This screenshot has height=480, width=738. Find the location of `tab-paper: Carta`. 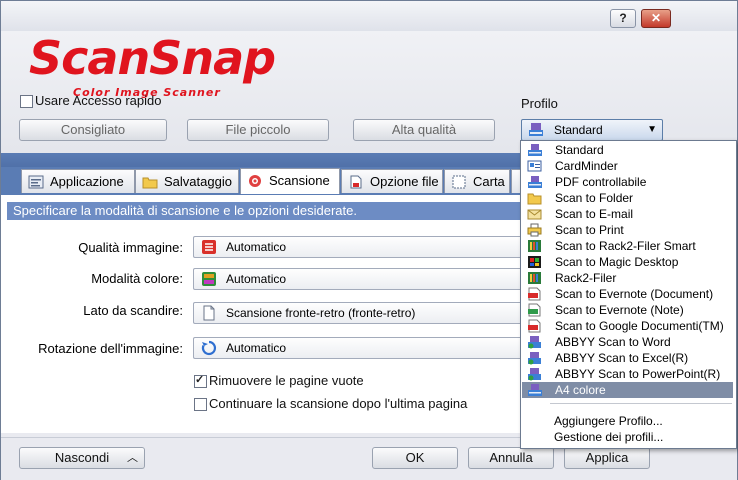

tab-paper: Carta is located at coordinates (477, 181).